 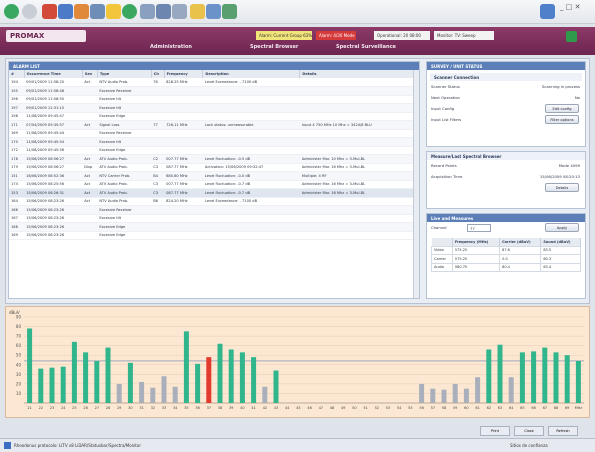 I want to click on x-tick-label: 29, so click(x=119, y=408).